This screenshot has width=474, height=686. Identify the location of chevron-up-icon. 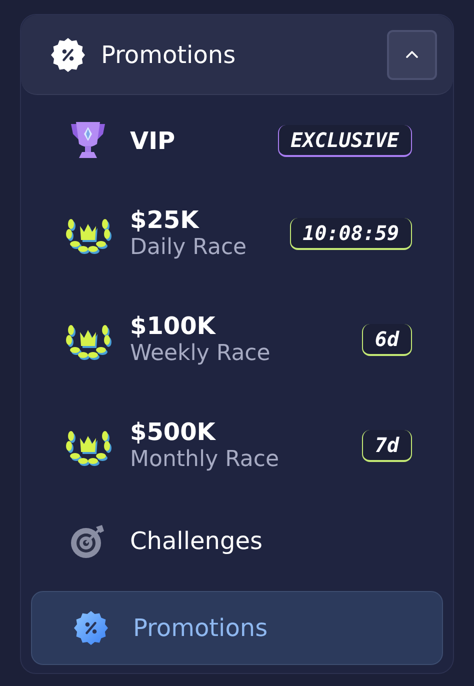
(412, 54).